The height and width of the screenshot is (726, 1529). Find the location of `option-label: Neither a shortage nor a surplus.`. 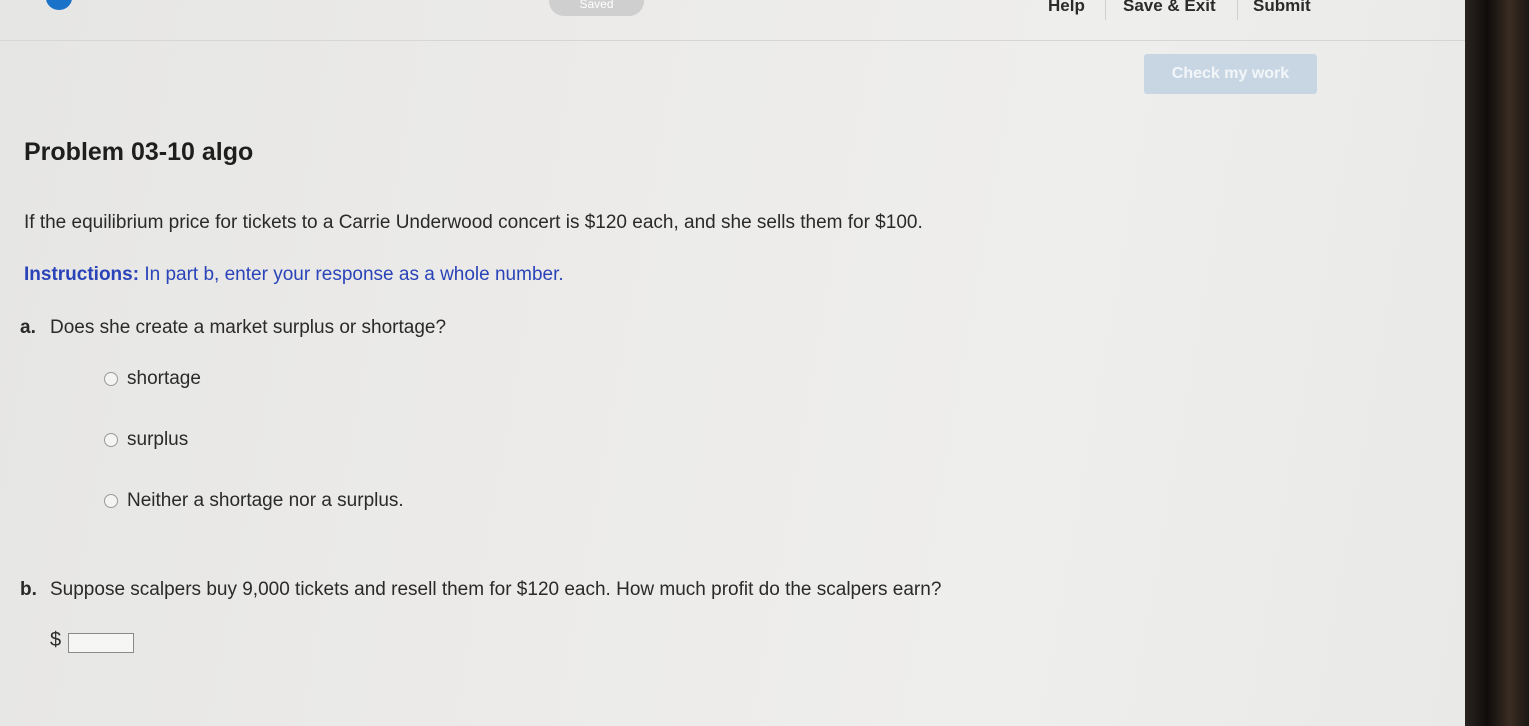

option-label: Neither a shortage nor a surplus. is located at coordinates (265, 500).